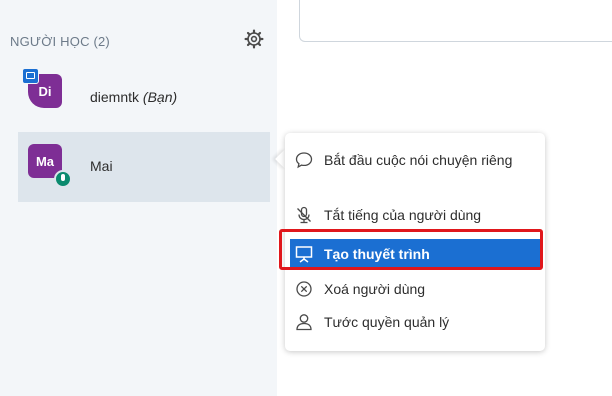  I want to click on gear-icon, so click(254, 39).